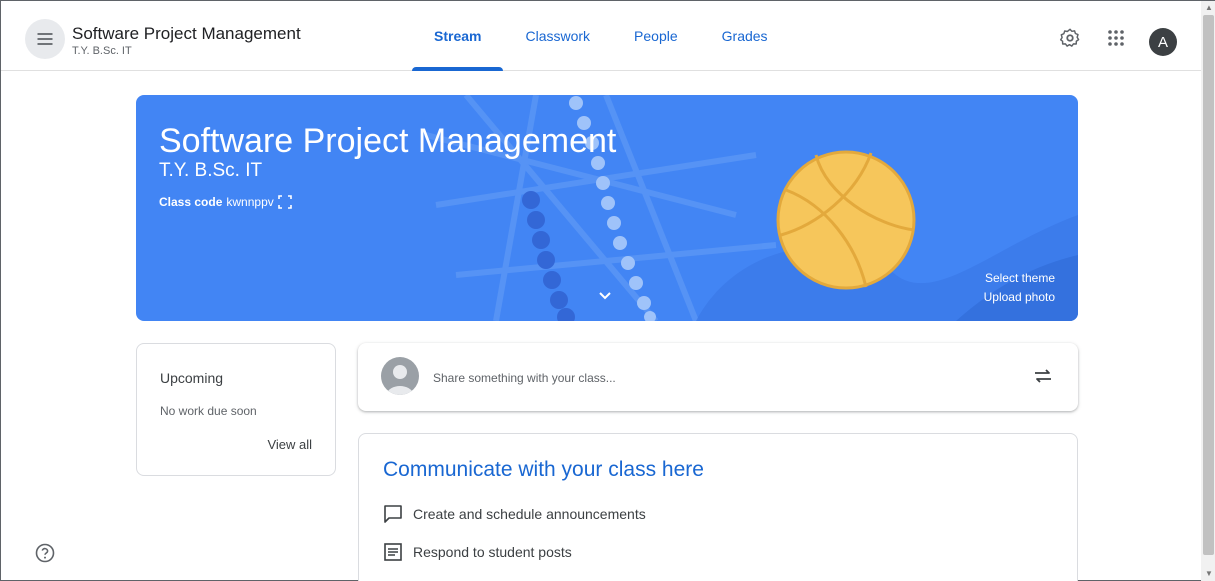 The height and width of the screenshot is (581, 1215). What do you see at coordinates (458, 36) in the screenshot?
I see `tab-stream: Stream` at bounding box center [458, 36].